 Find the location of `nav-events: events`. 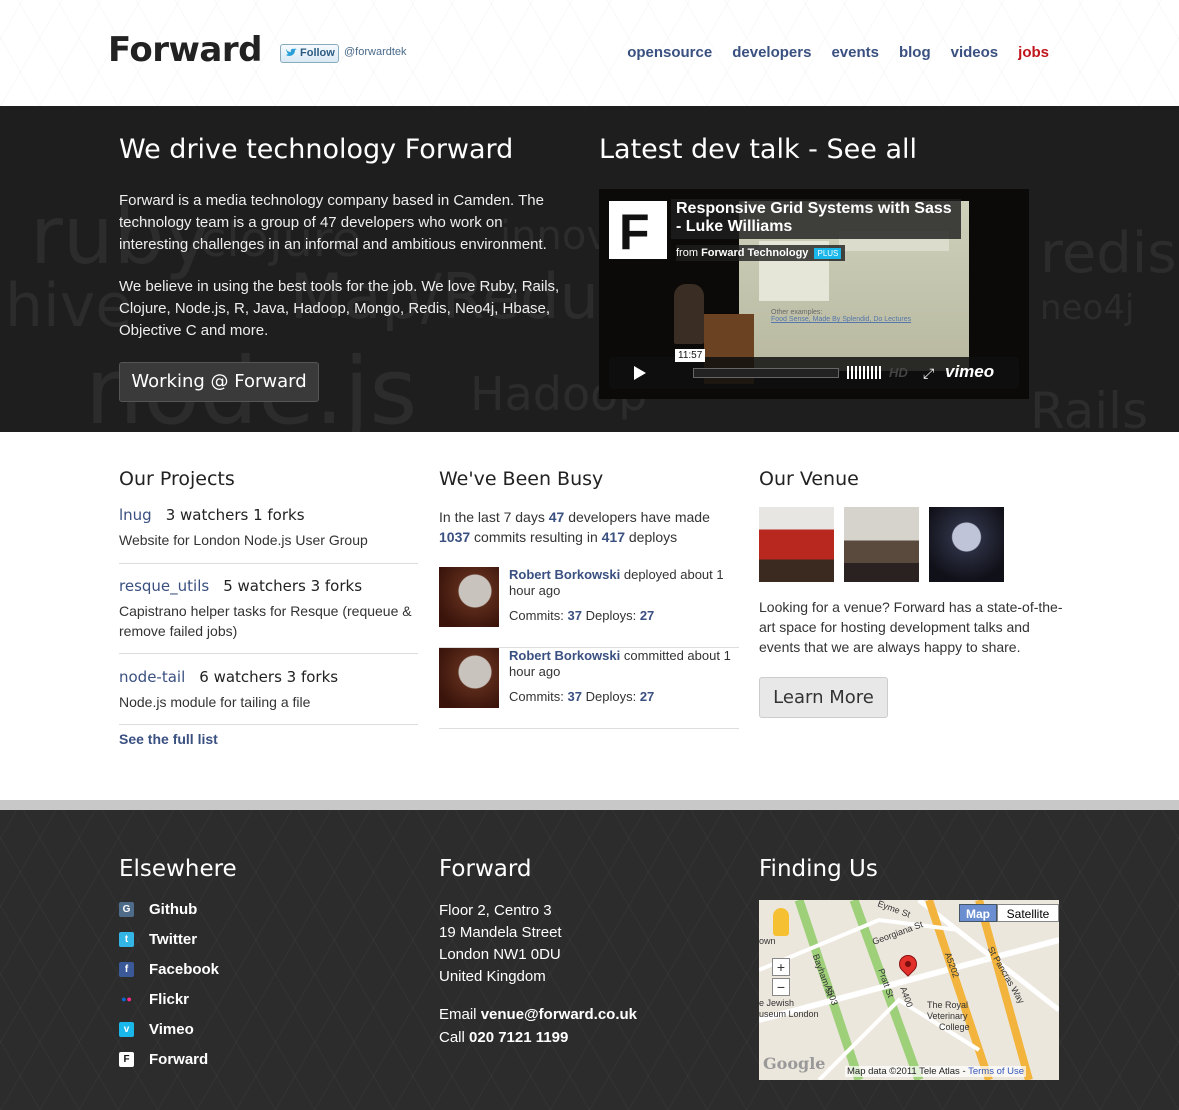

nav-events: events is located at coordinates (855, 52).